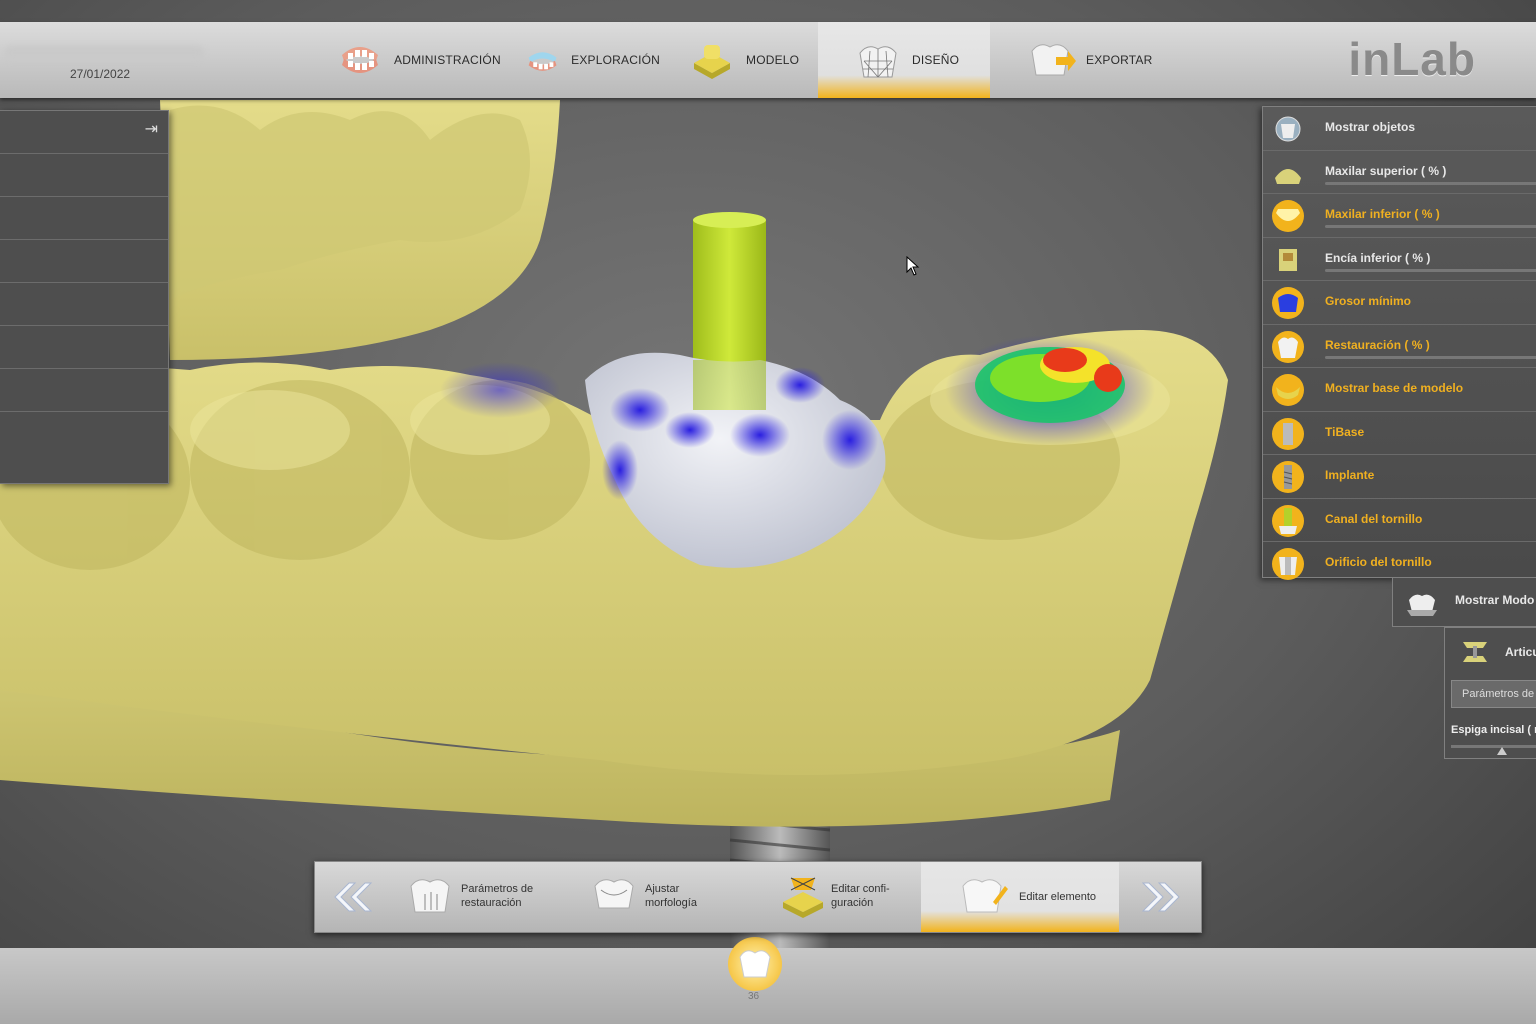 Image resolution: width=1536 pixels, height=1024 pixels. Describe the element at coordinates (84, 297) in the screenshot. I see `left-side-panel: ⇥` at that location.